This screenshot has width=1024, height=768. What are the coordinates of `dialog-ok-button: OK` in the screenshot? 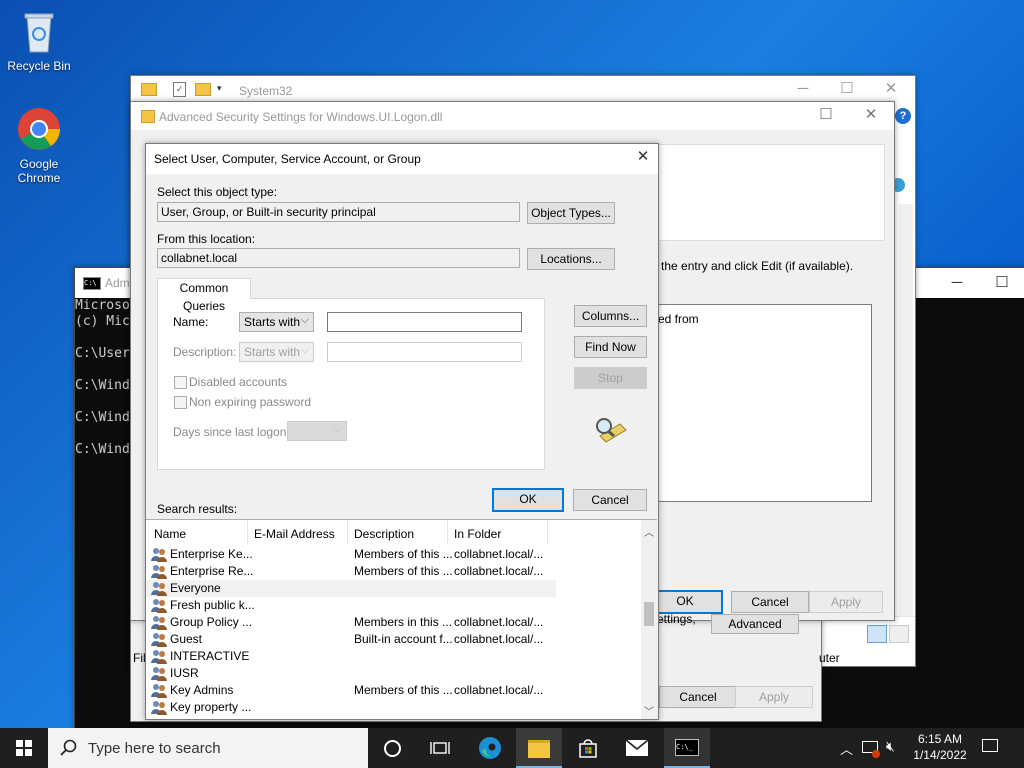 It's located at (528, 500).